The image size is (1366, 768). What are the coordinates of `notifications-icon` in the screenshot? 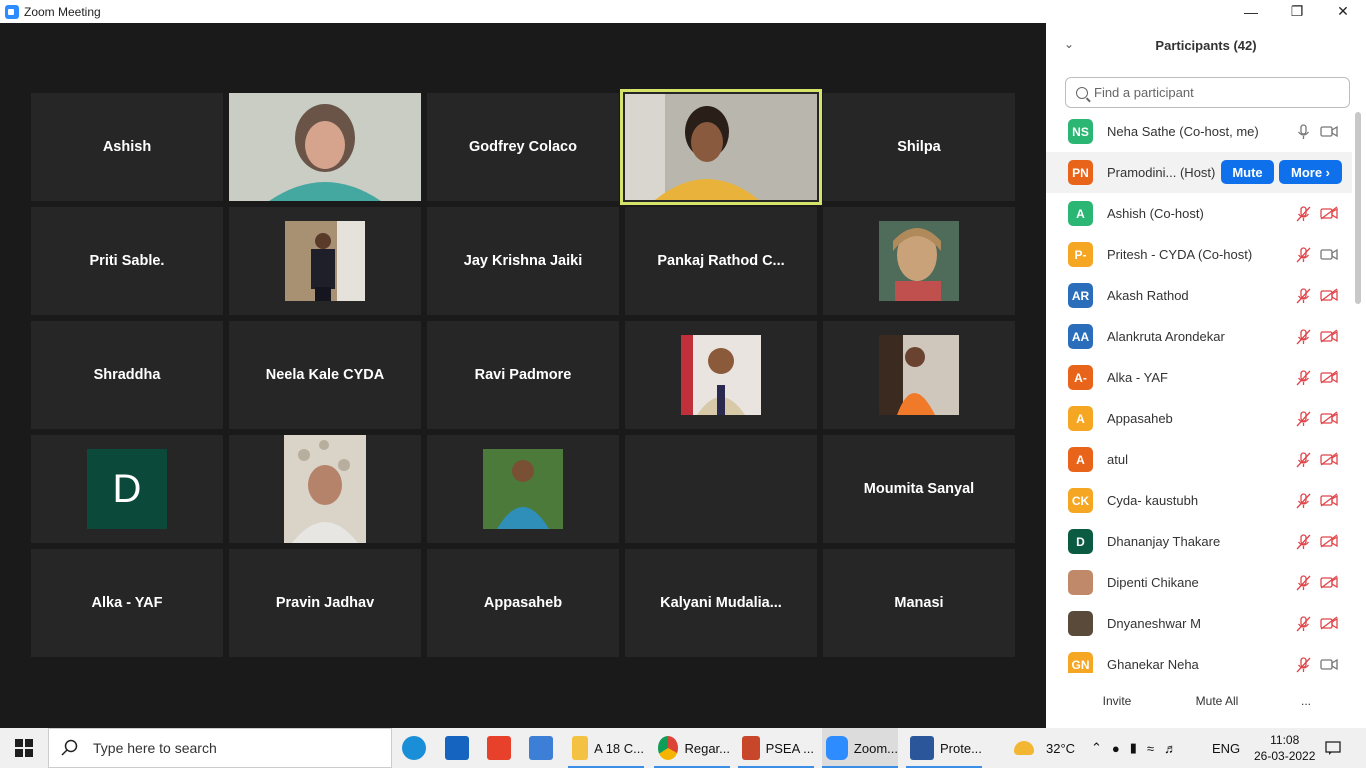 It's located at (1333, 748).